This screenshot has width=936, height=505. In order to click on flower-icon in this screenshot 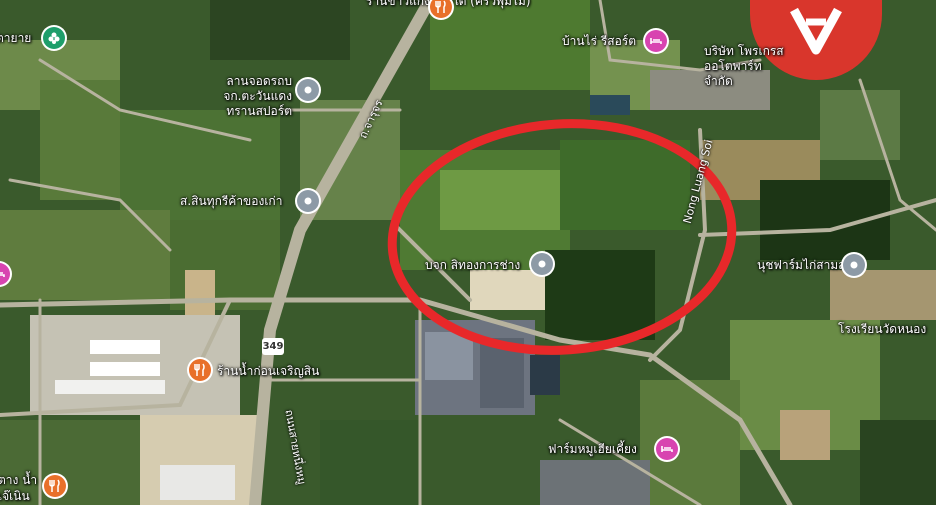, I will do `click(54, 38)`.